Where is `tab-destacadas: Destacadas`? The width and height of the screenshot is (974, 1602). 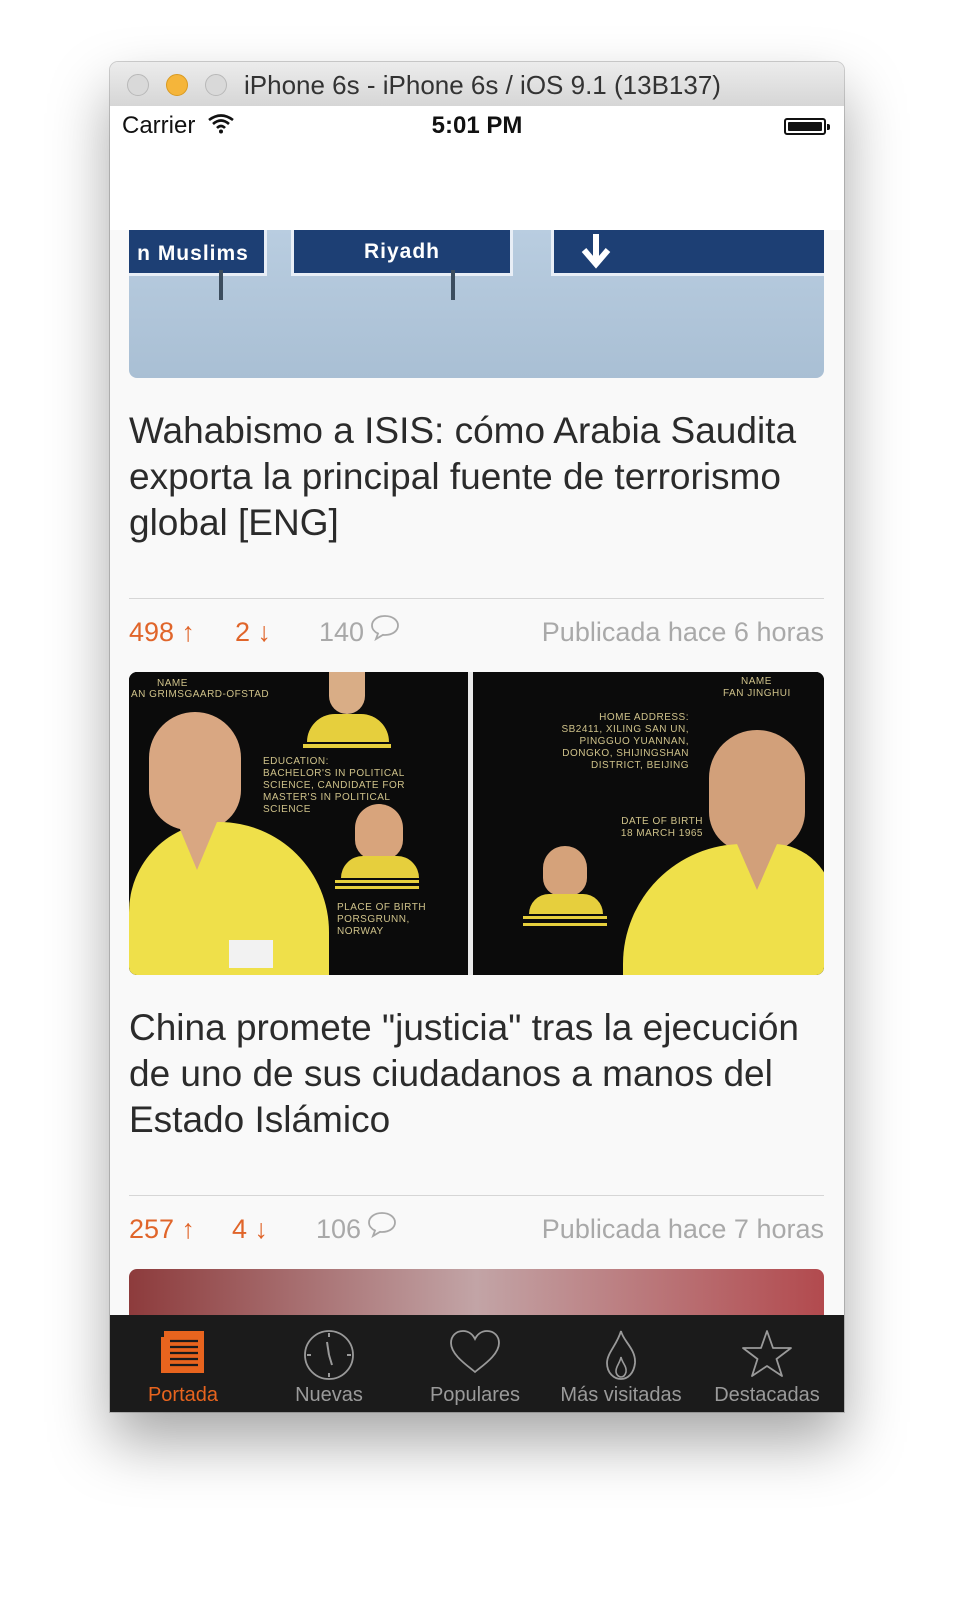
tab-destacadas: Destacadas is located at coordinates (767, 1363).